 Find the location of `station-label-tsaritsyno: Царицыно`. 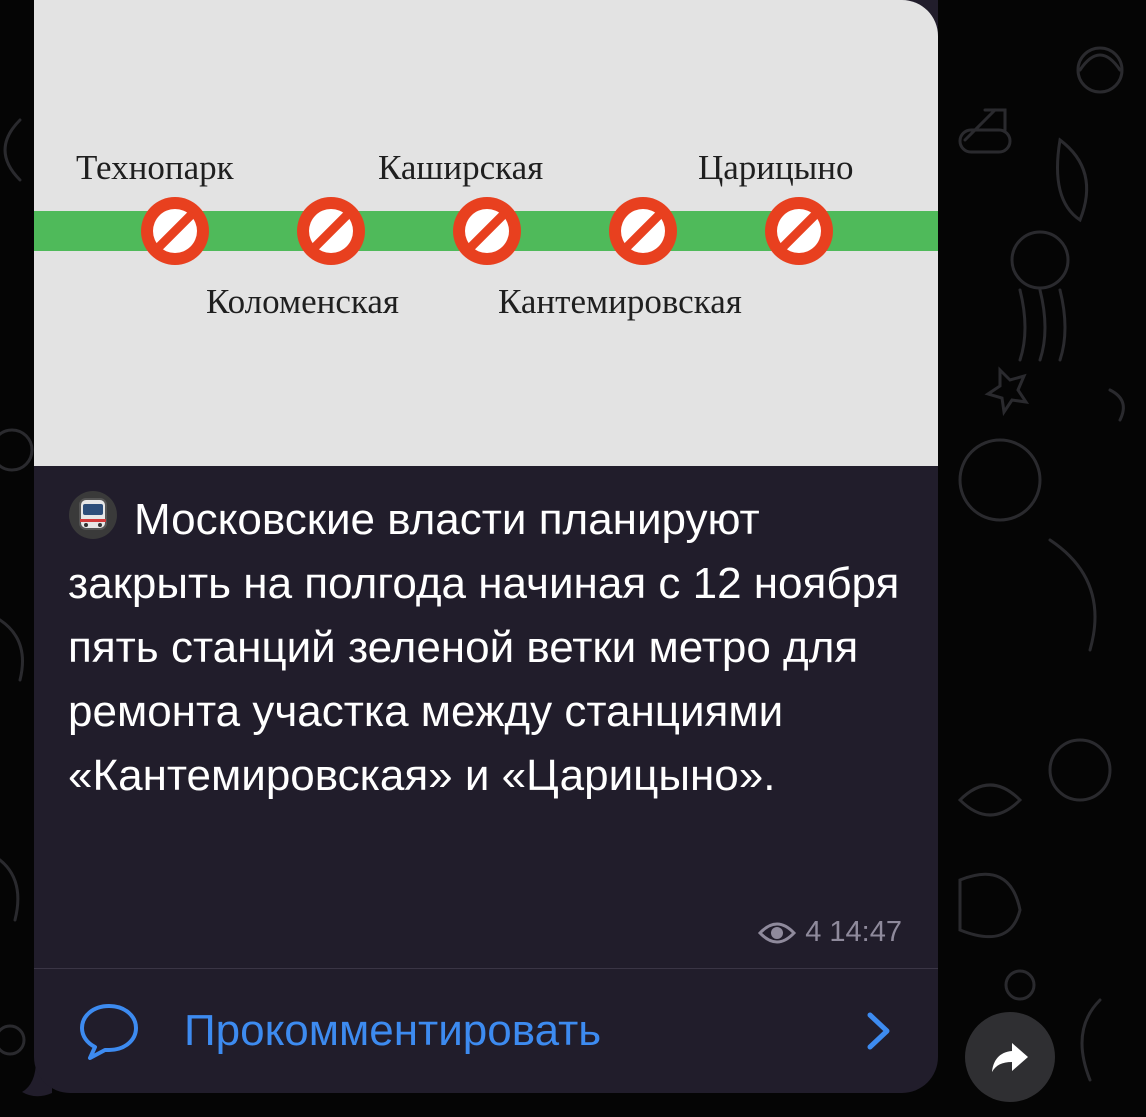

station-label-tsaritsyno: Царицыно is located at coordinates (776, 167).